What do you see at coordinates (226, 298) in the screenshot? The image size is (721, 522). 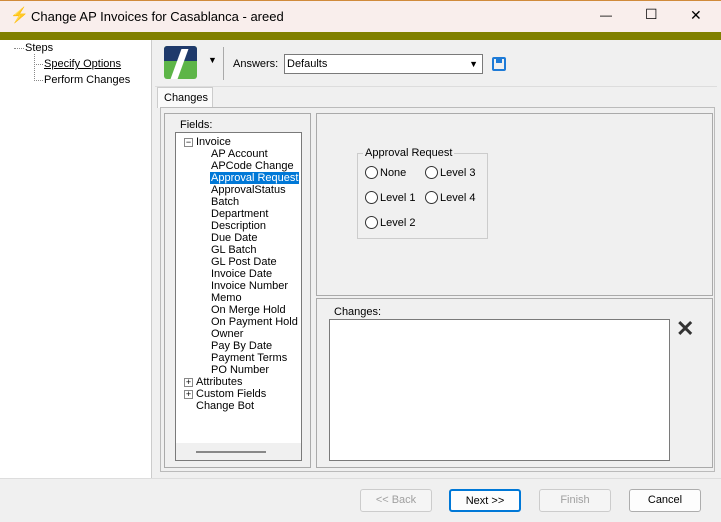 I see `tree-item: Memo` at bounding box center [226, 298].